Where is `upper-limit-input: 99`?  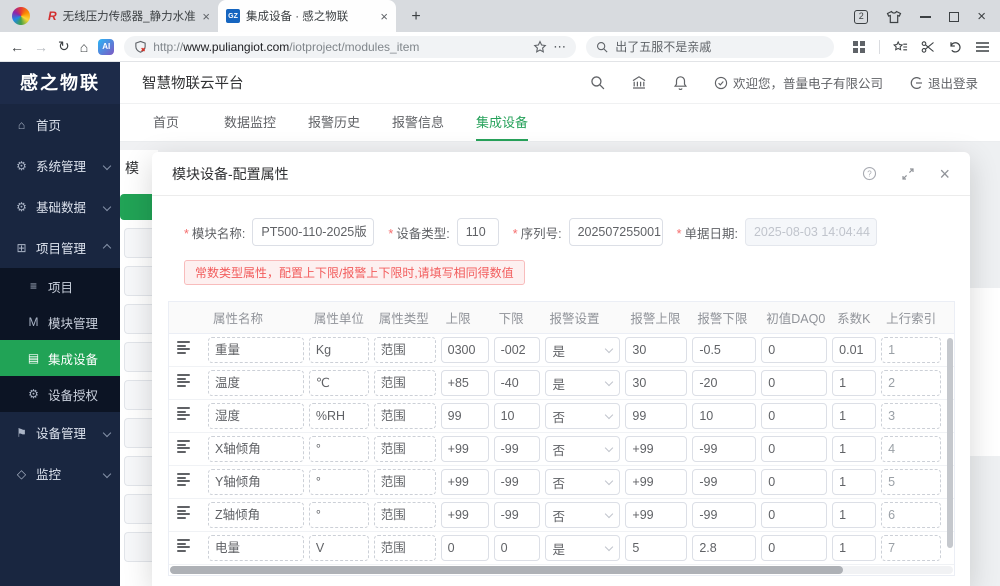
upper-limit-input: 99 is located at coordinates (464, 416).